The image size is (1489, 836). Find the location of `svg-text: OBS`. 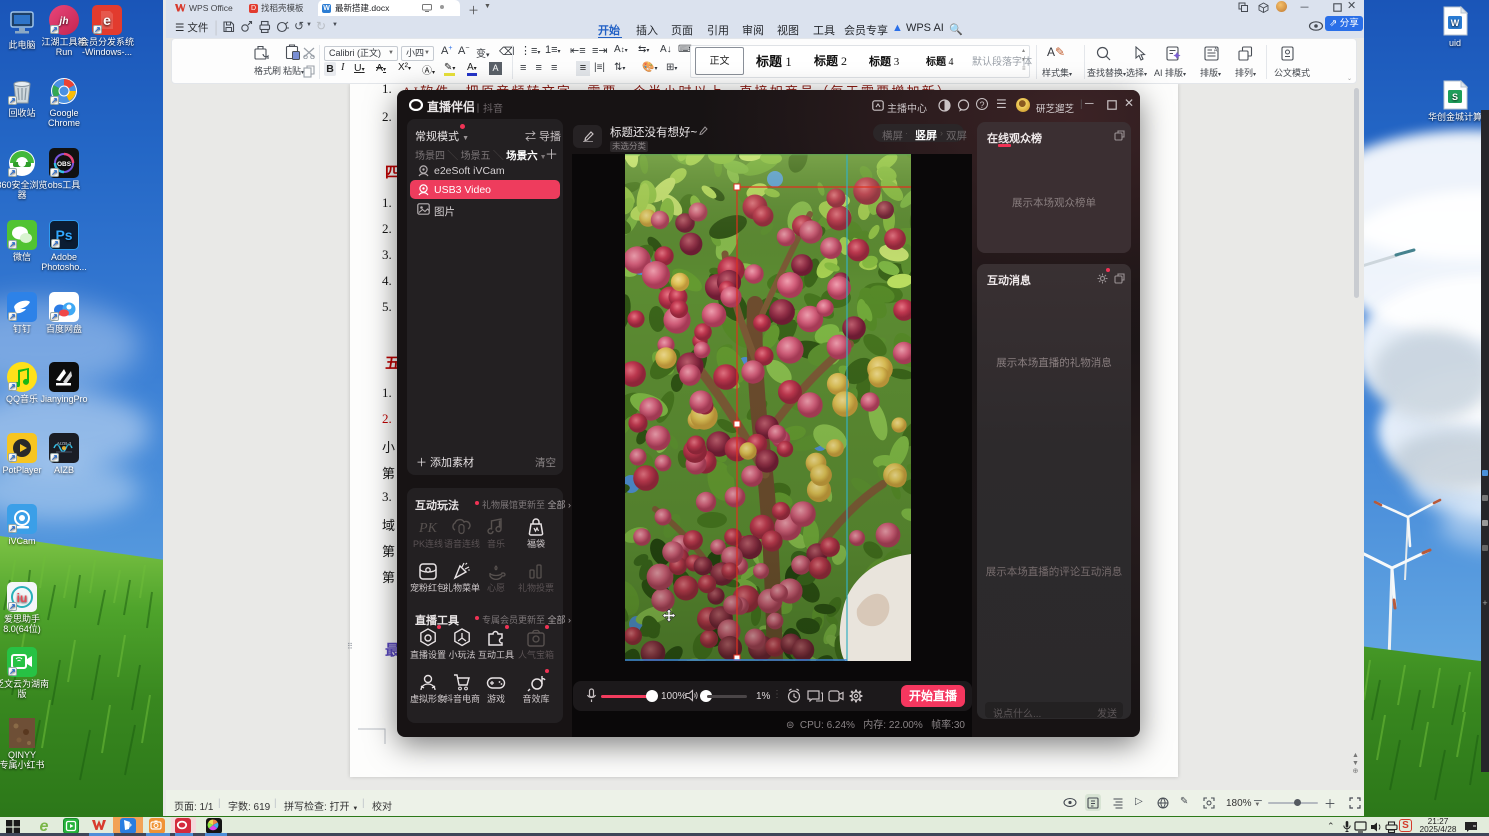

svg-text: OBS is located at coordinates (64, 164).